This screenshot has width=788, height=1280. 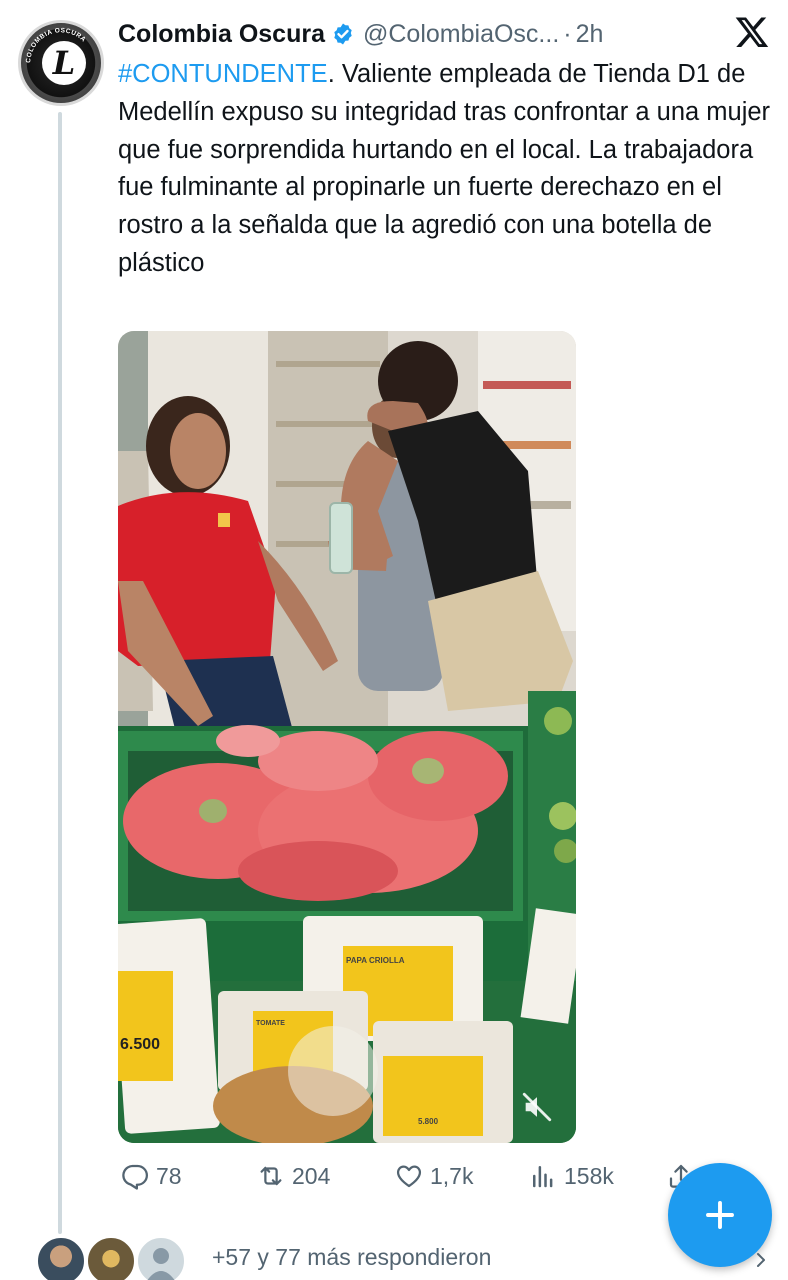 I want to click on default-avatar-icon, so click(x=161, y=1264).